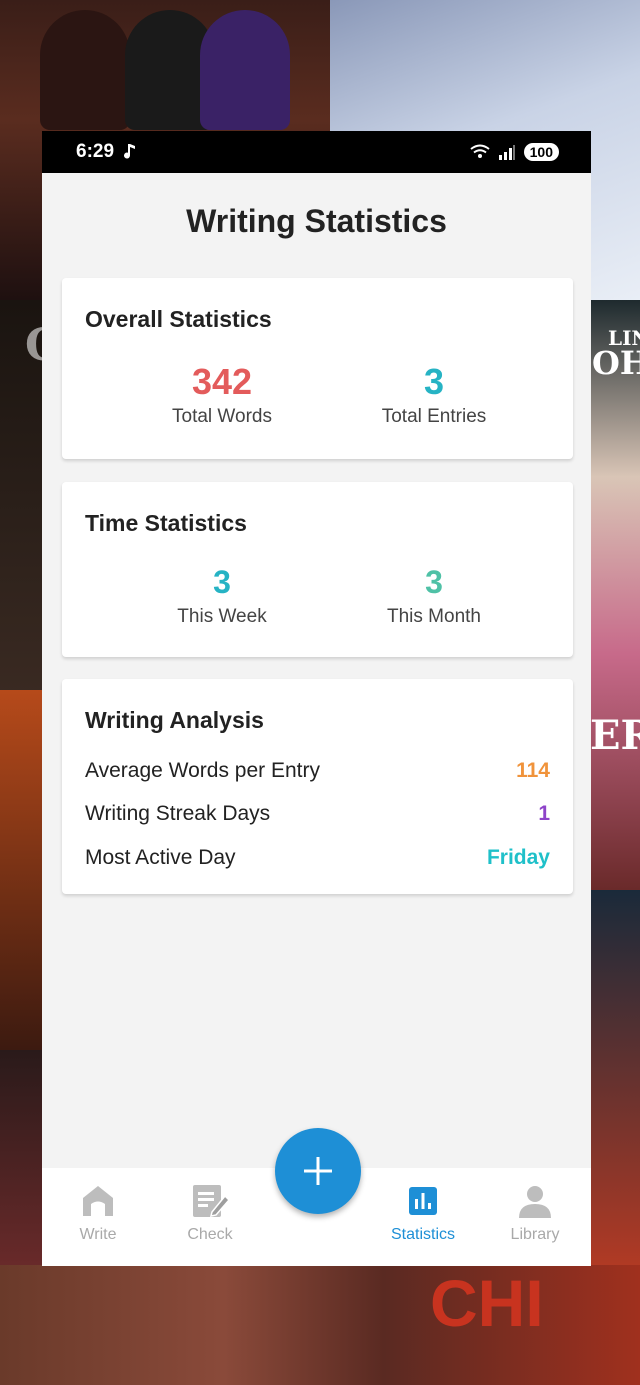 This screenshot has width=640, height=1385. I want to click on nav-item-library: Library, so click(535, 1217).